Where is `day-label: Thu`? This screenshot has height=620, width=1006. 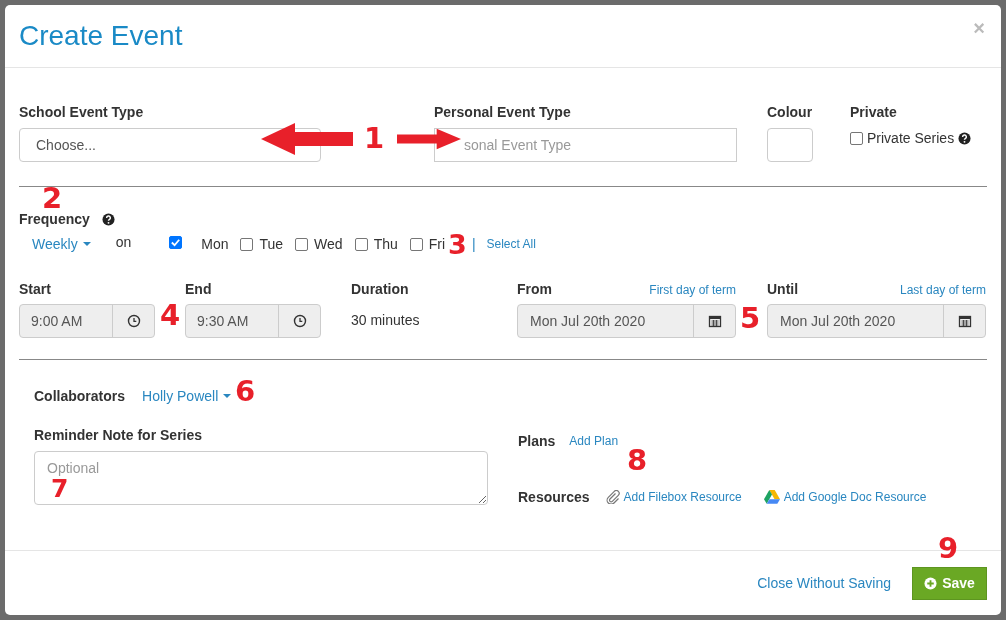 day-label: Thu is located at coordinates (385, 244).